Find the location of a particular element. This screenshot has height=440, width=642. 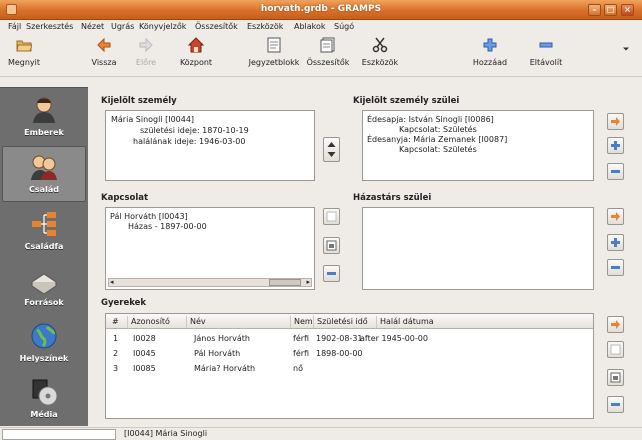

children-add-existing-button is located at coordinates (615, 377).